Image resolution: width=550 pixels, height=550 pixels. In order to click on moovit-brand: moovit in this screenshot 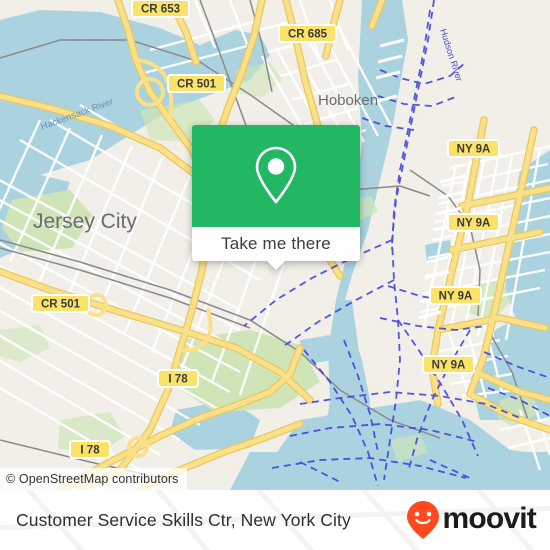, I will do `click(471, 520)`.